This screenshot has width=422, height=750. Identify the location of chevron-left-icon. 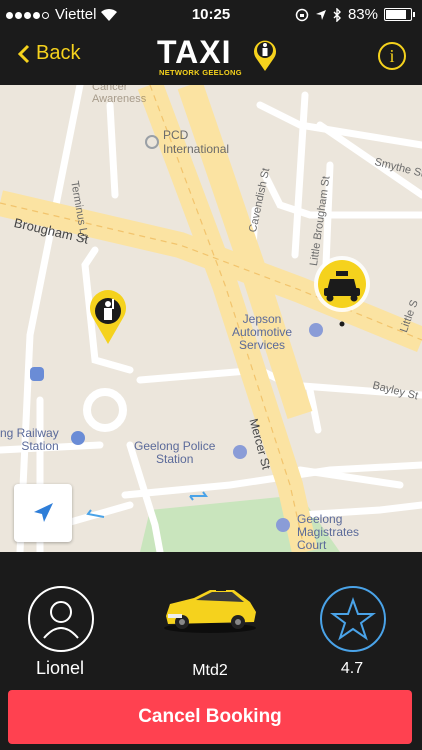
(24, 53).